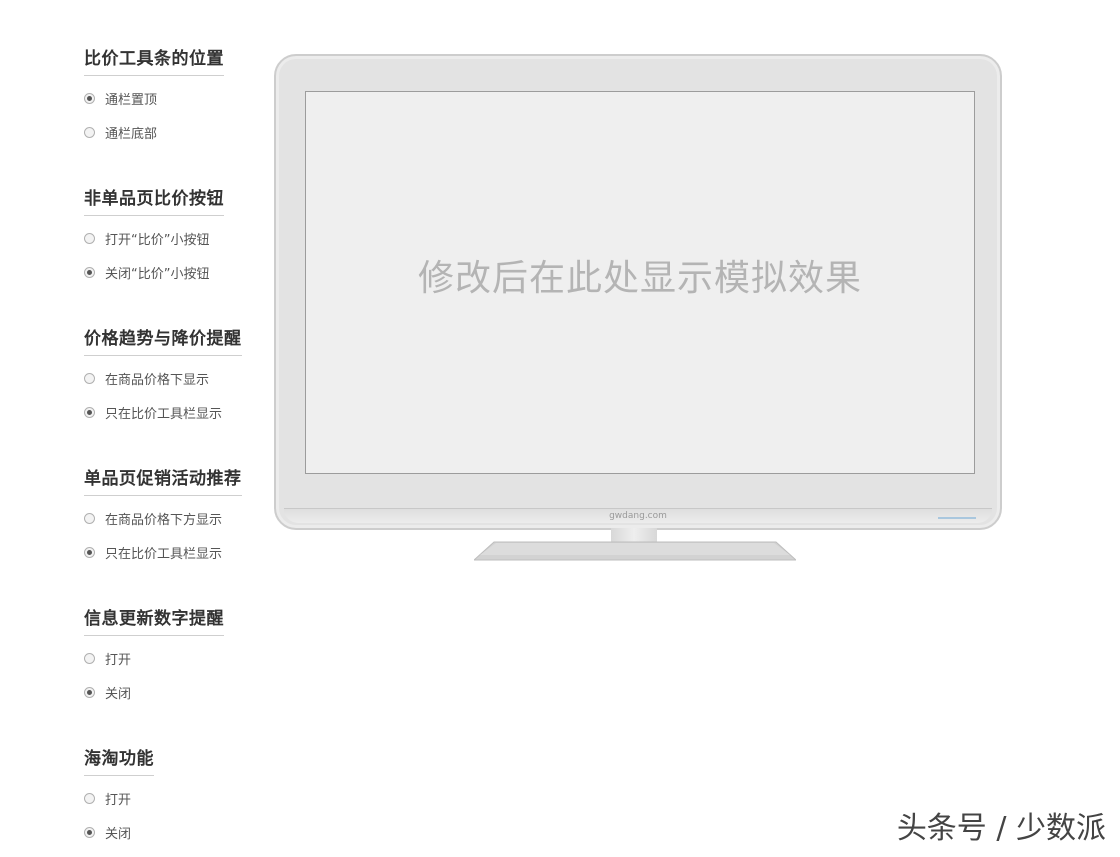  I want to click on section-update-badge: 信息更新数字提醒 打开 关闭, so click(174, 670).